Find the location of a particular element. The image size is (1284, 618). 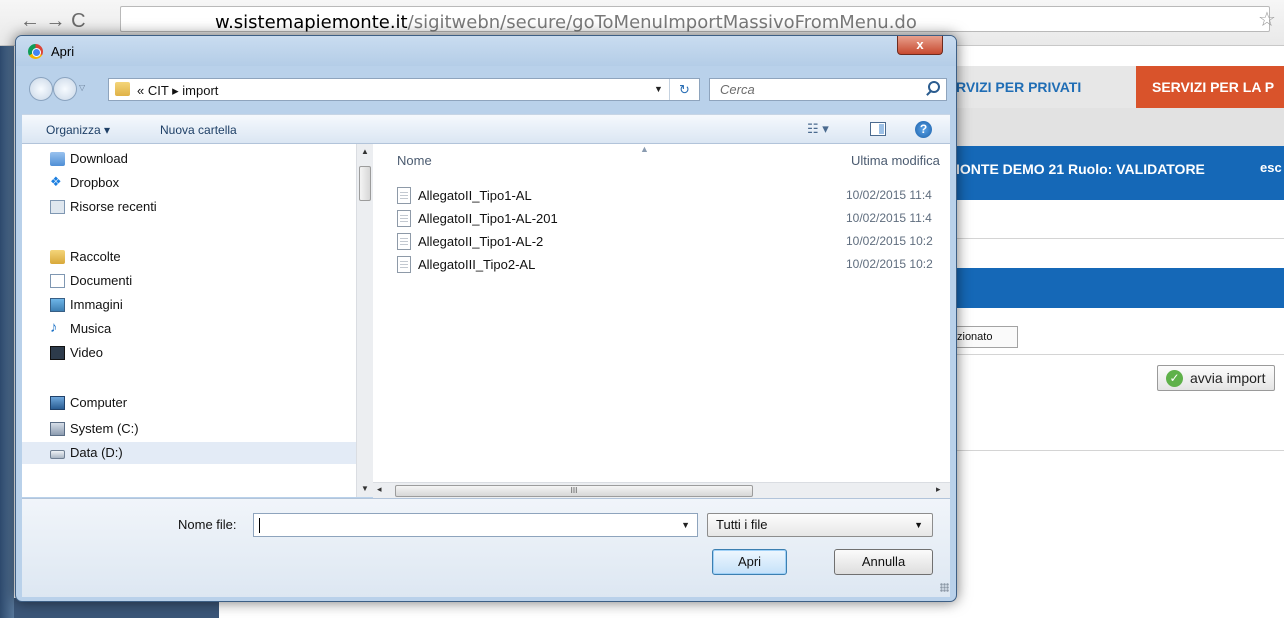

search-input: Cerca is located at coordinates (828, 89).